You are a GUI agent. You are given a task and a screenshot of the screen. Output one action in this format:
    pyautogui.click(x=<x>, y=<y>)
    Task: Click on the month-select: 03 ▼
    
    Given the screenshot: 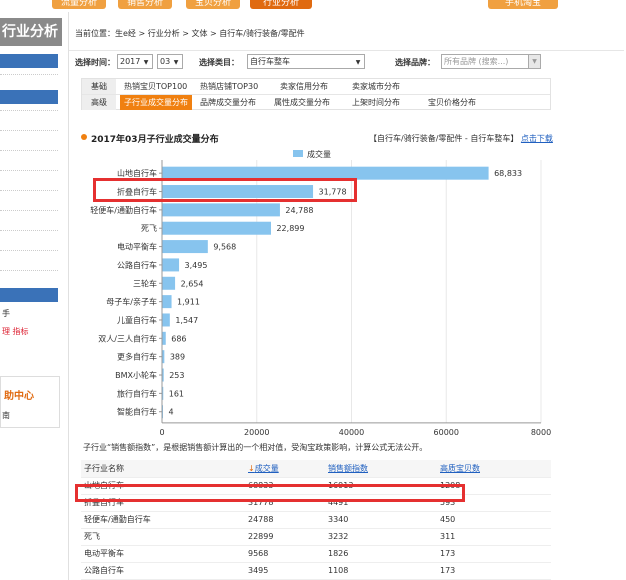 What is the action you would take?
    pyautogui.click(x=170, y=61)
    